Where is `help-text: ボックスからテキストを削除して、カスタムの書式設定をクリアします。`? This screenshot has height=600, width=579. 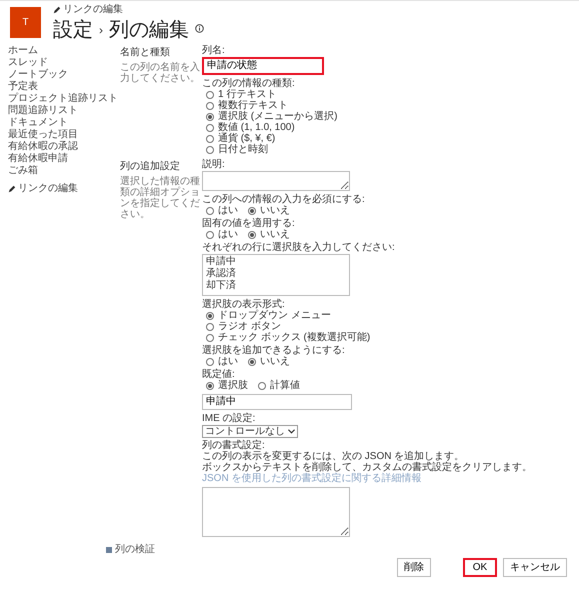 help-text: ボックスからテキストを削除して、カスタムの書式設定をクリアします。 is located at coordinates (367, 467).